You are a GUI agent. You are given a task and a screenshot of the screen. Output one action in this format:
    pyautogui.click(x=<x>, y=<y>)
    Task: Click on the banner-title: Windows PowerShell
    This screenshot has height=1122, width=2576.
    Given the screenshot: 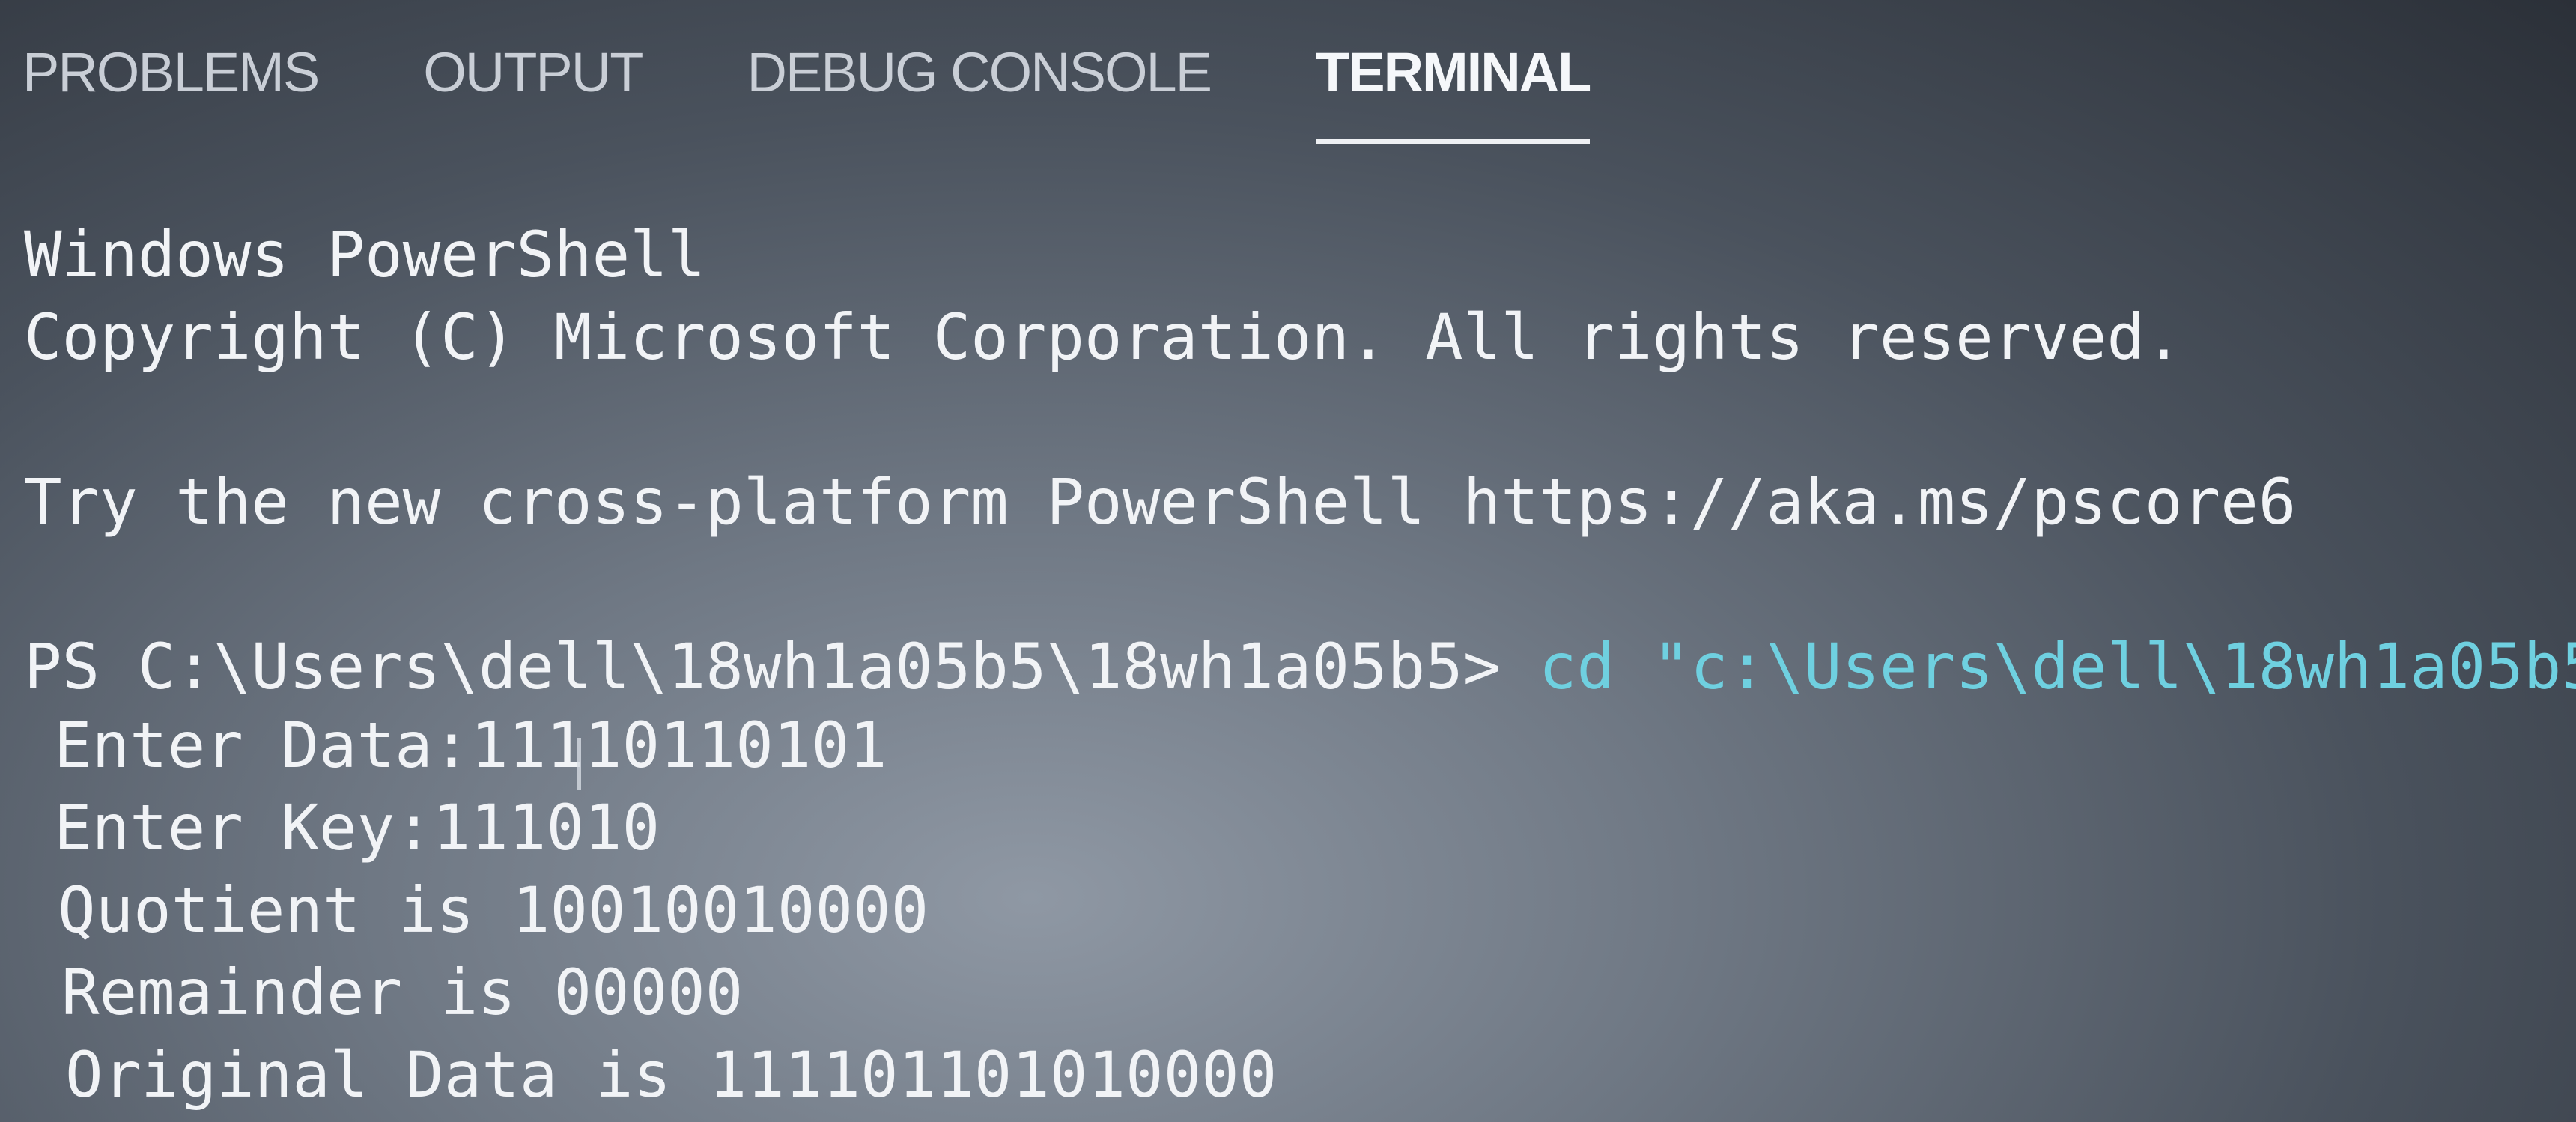 What is the action you would take?
    pyautogui.click(x=365, y=254)
    